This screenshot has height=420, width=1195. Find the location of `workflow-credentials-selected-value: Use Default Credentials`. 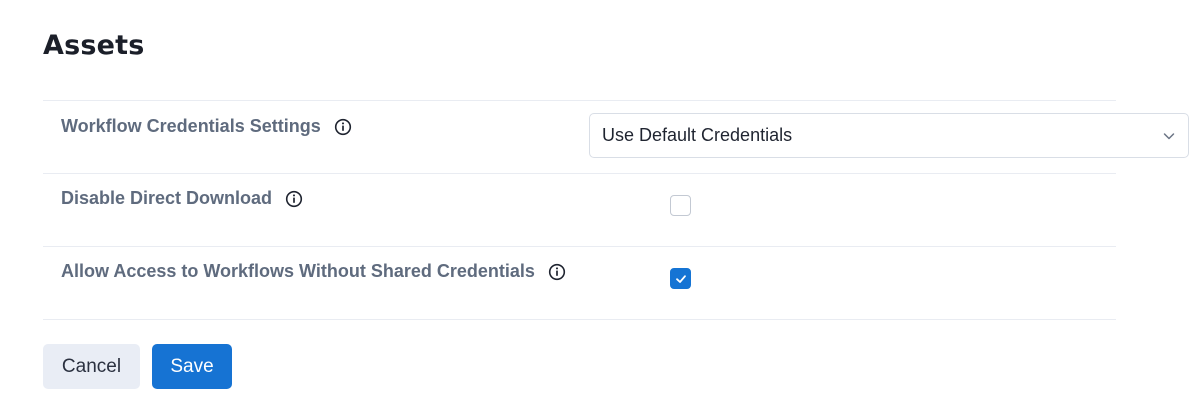

workflow-credentials-selected-value: Use Default Credentials is located at coordinates (697, 135).